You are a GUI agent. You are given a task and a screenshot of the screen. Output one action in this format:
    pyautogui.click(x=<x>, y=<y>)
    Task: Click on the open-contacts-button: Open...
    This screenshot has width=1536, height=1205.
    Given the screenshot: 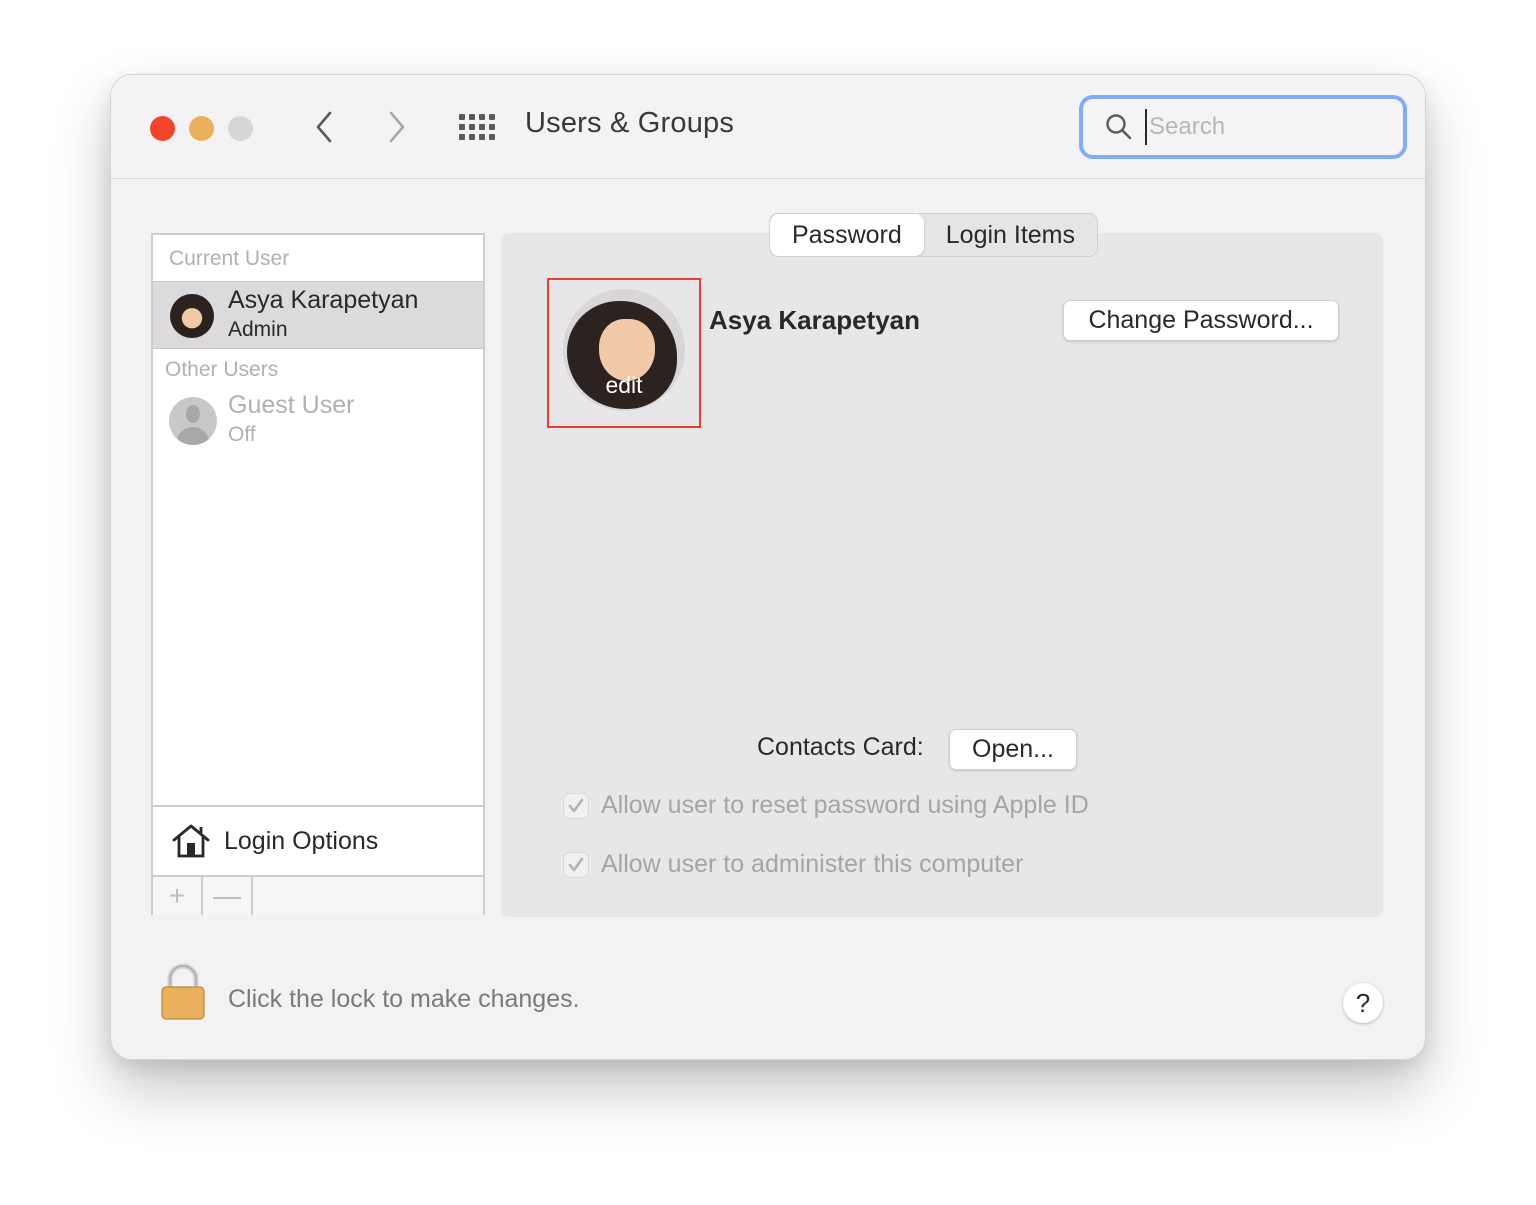 What is the action you would take?
    pyautogui.click(x=1013, y=749)
    